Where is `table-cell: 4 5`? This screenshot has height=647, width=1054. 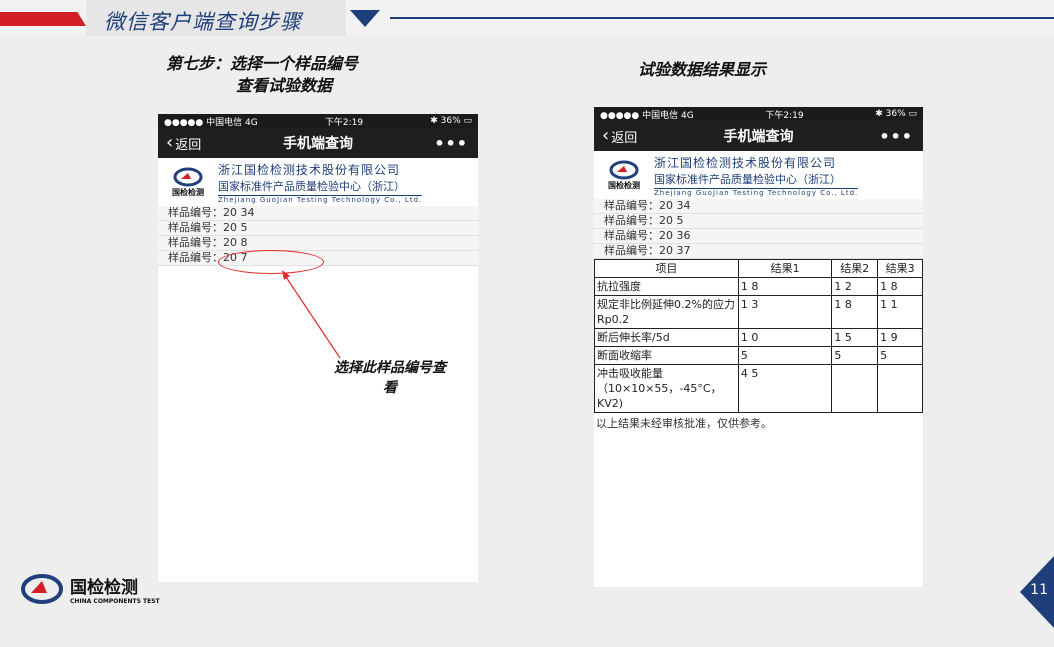
table-cell: 4 5 is located at coordinates (785, 388).